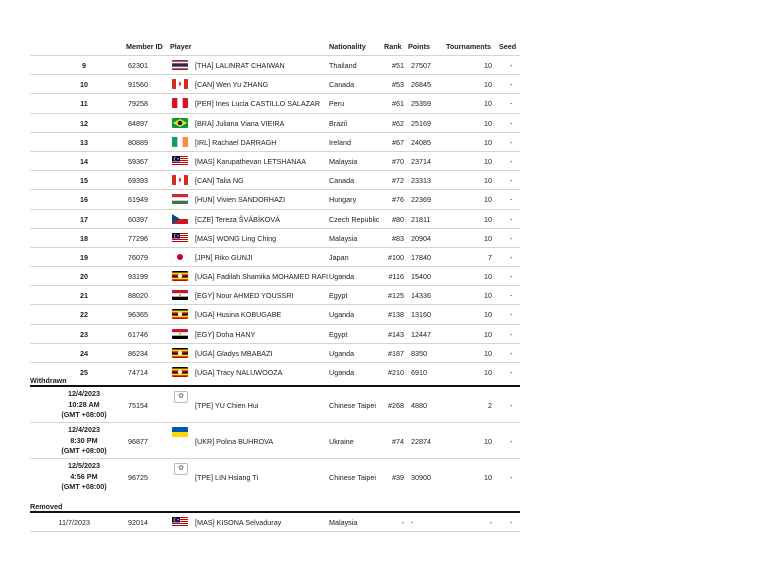 Image resolution: width=780 pixels, height=575 pixels. I want to click on player-name-link: [MAS] KISONA Selvaduray, so click(238, 522).